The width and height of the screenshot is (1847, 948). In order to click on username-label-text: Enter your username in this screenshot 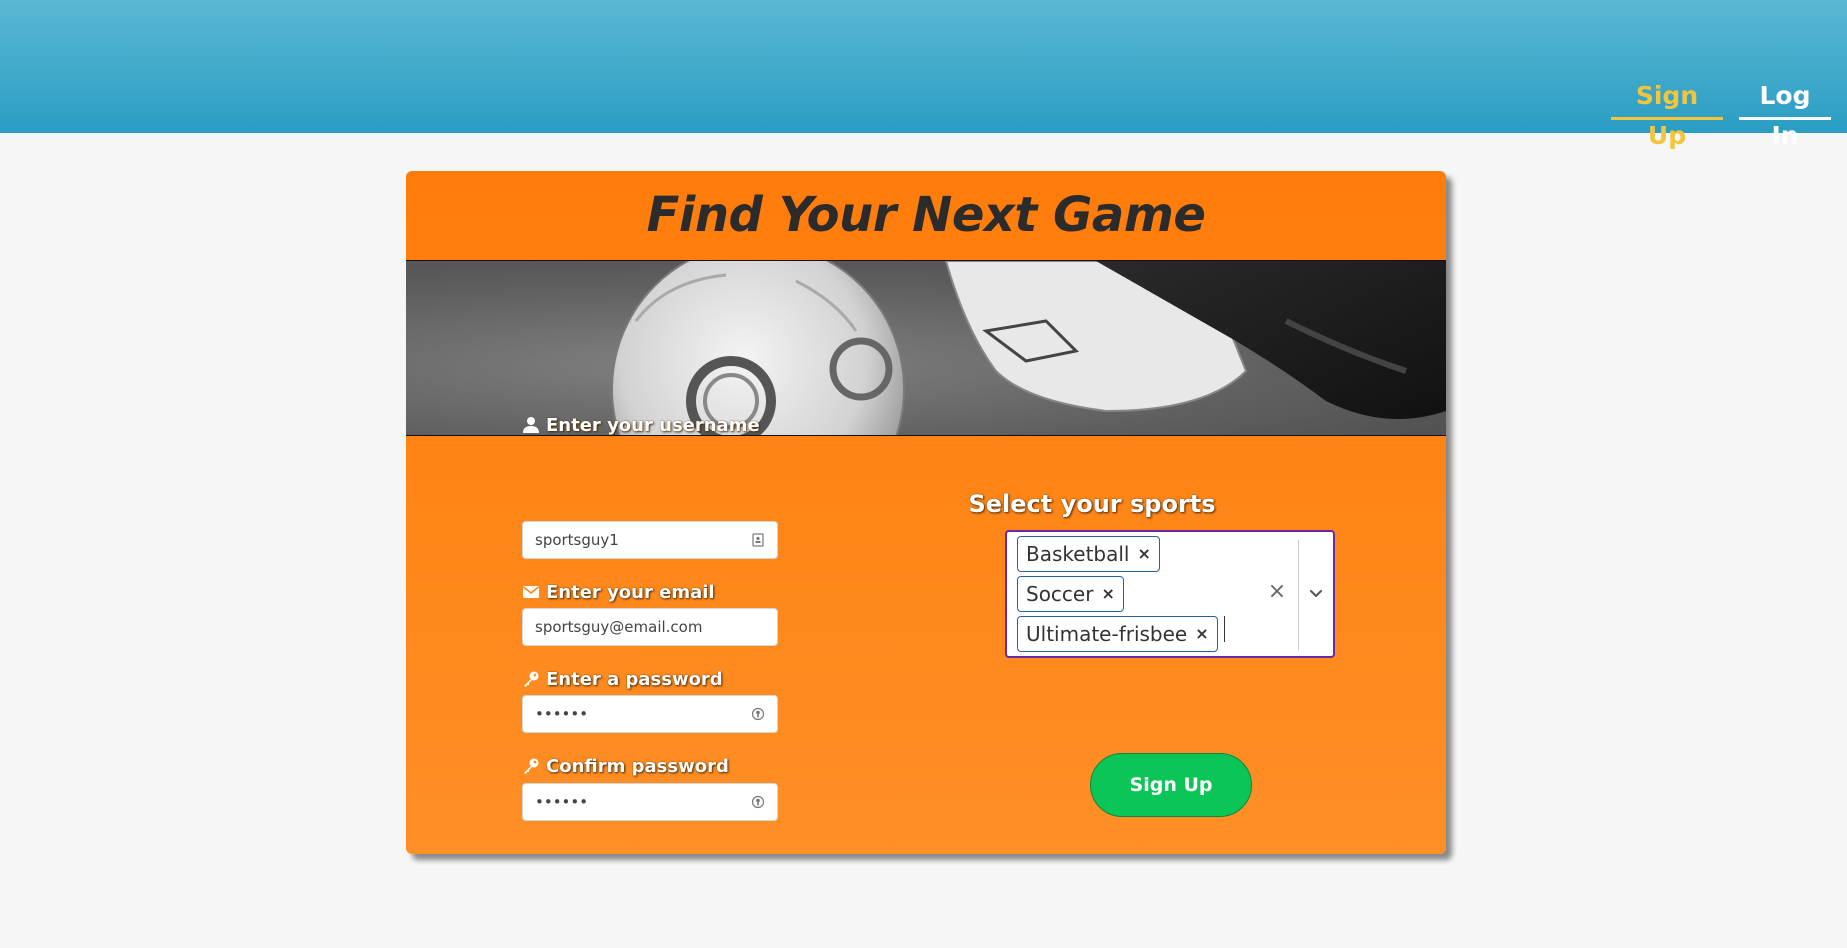, I will do `click(653, 425)`.